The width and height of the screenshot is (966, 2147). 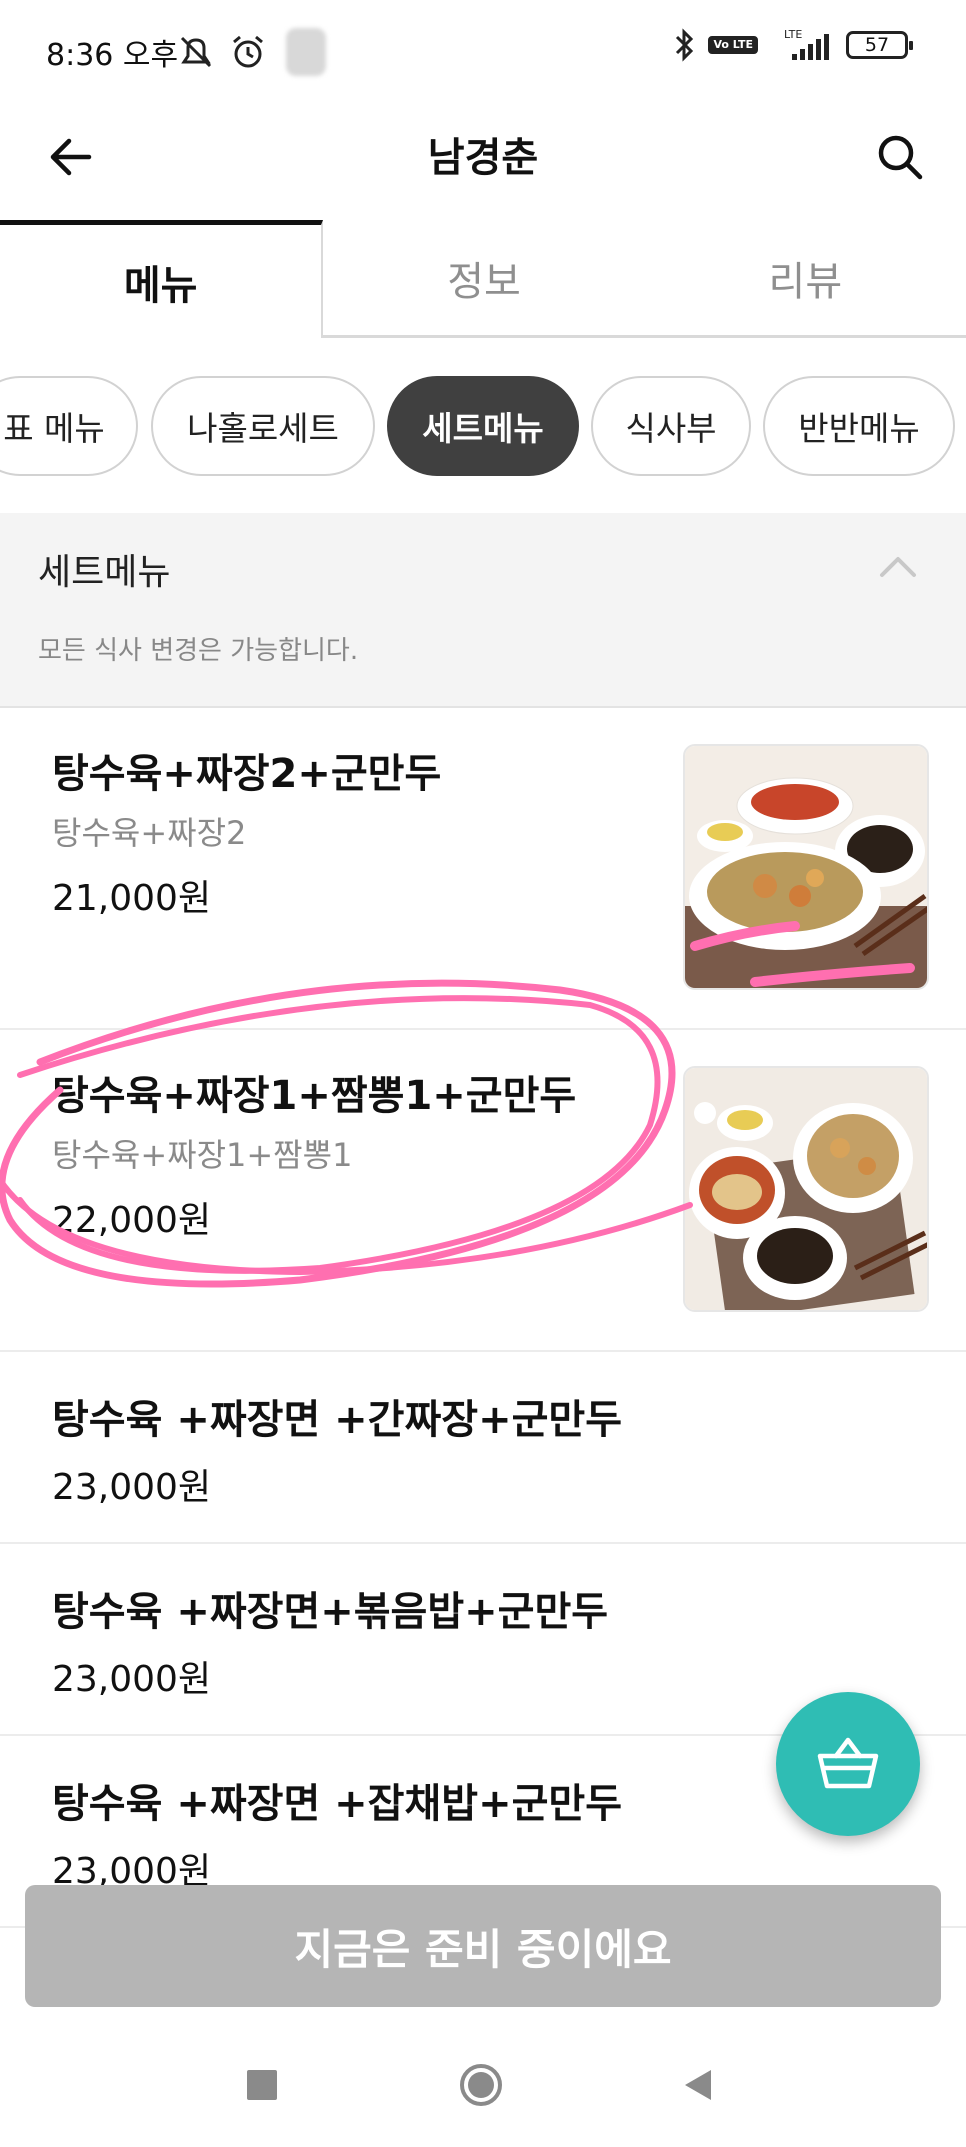 I want to click on home-button, so click(x=481, y=2085).